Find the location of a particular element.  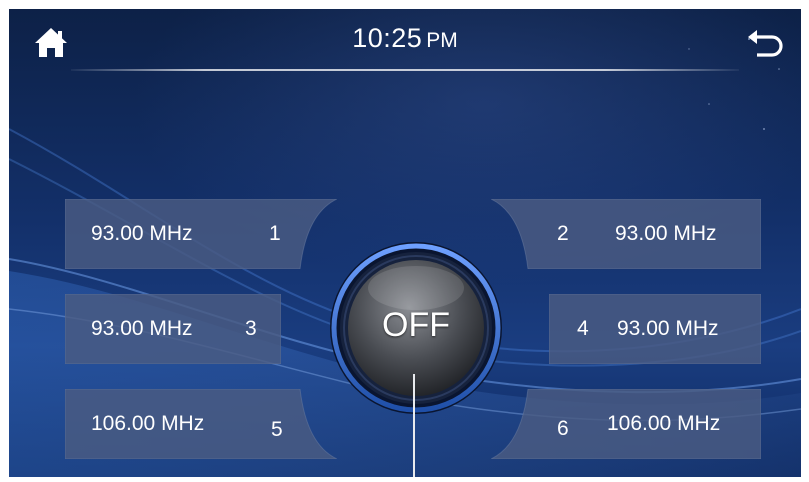

preset-button-4: 4 93.00 MHz is located at coordinates (655, 329).